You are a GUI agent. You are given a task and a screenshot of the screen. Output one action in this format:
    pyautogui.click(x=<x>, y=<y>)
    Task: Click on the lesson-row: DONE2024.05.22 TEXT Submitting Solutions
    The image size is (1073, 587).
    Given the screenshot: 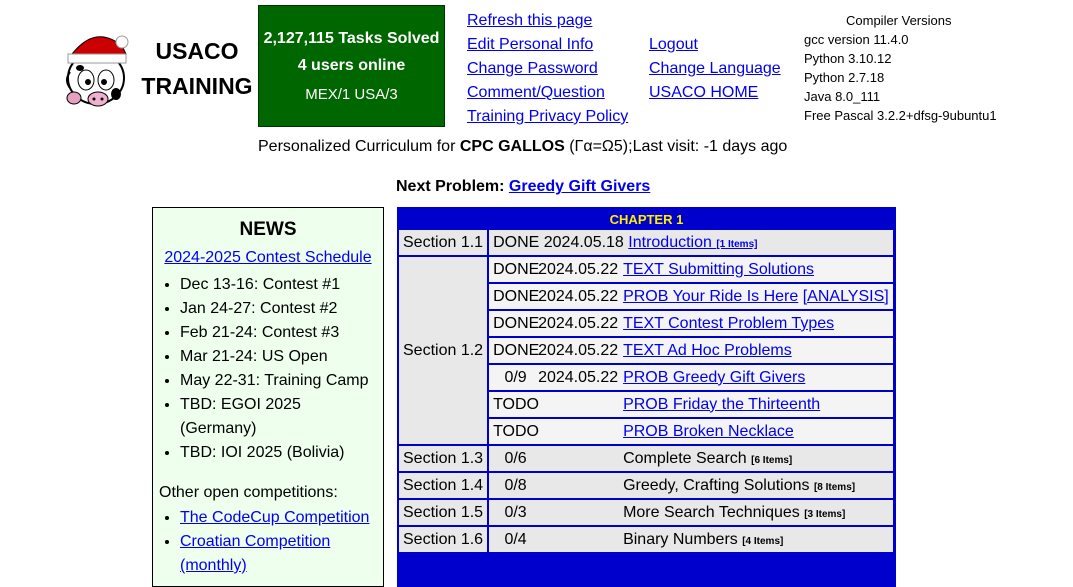 What is the action you would take?
    pyautogui.click(x=691, y=269)
    